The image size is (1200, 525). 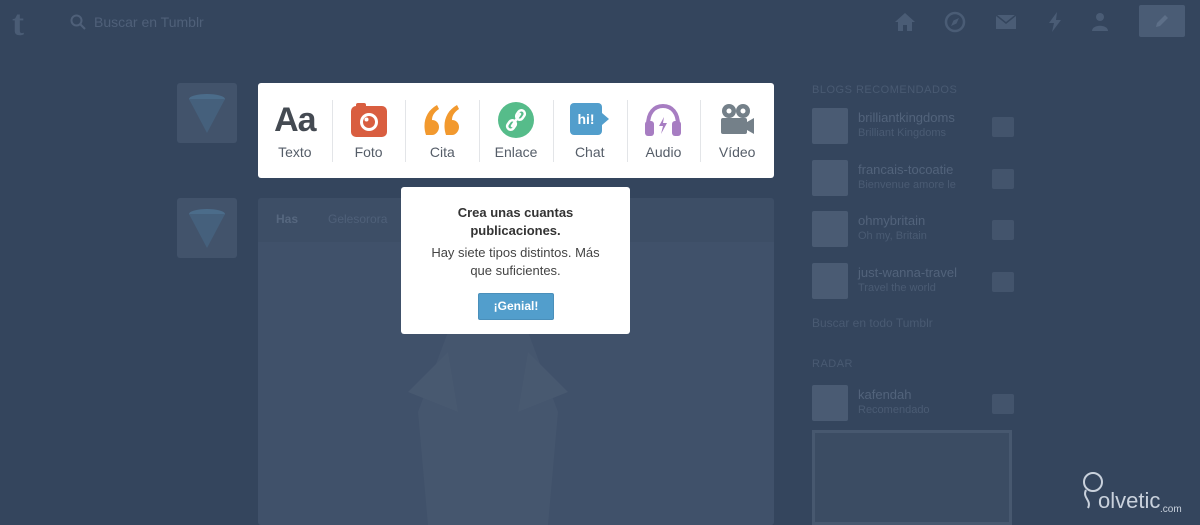 I want to click on blog-subtitle: Brilliant Kingdoms, so click(x=902, y=133).